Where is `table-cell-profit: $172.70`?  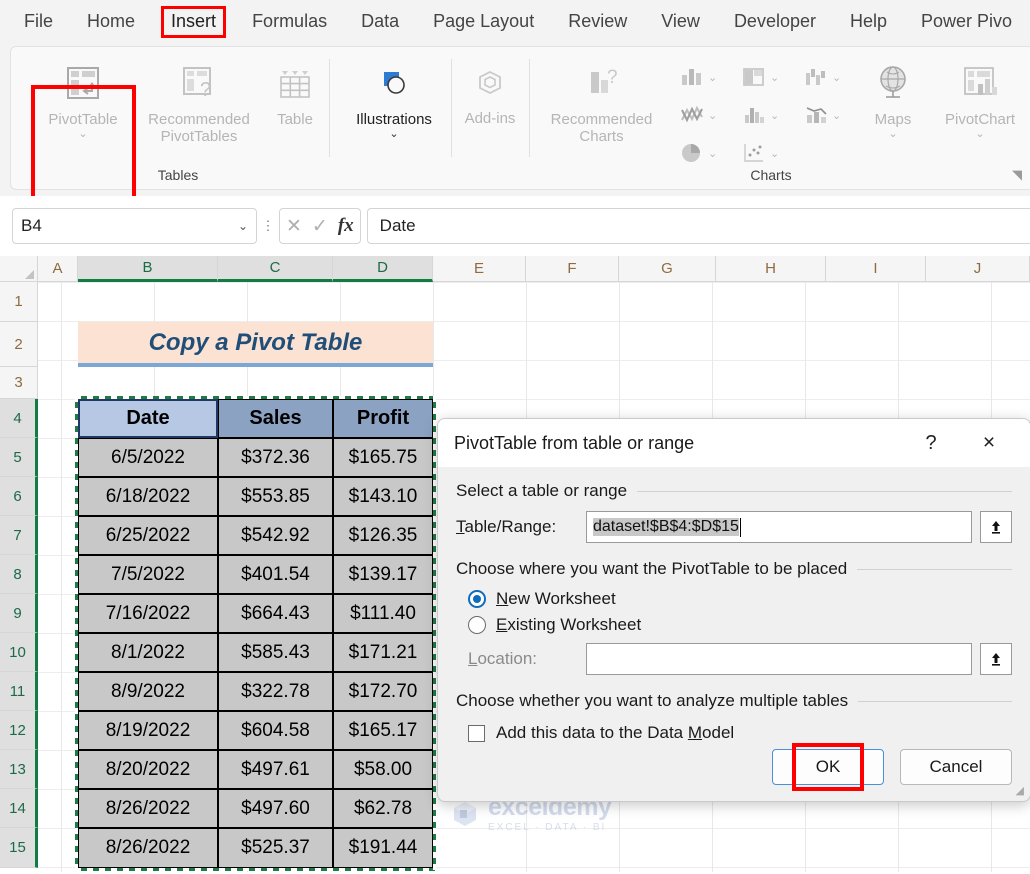 table-cell-profit: $172.70 is located at coordinates (383, 691).